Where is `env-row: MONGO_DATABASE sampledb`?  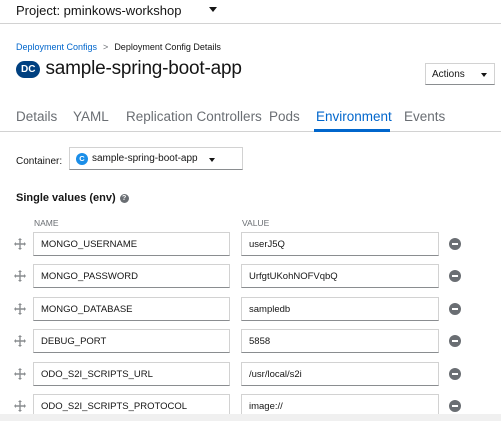
env-row: MONGO_DATABASE sampledb is located at coordinates (250, 309).